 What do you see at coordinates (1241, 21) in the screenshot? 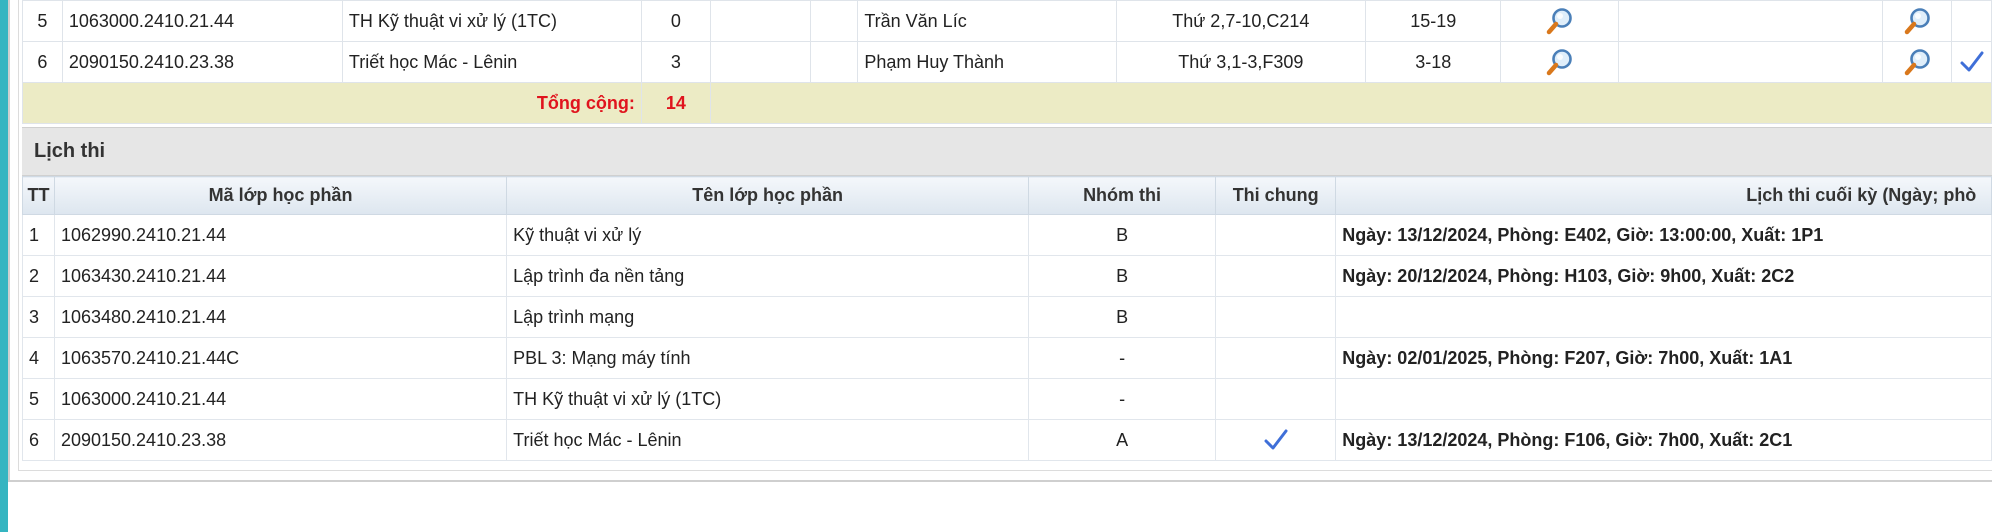
I see `class-schedule: Thứ 2,7-10,C214` at bounding box center [1241, 21].